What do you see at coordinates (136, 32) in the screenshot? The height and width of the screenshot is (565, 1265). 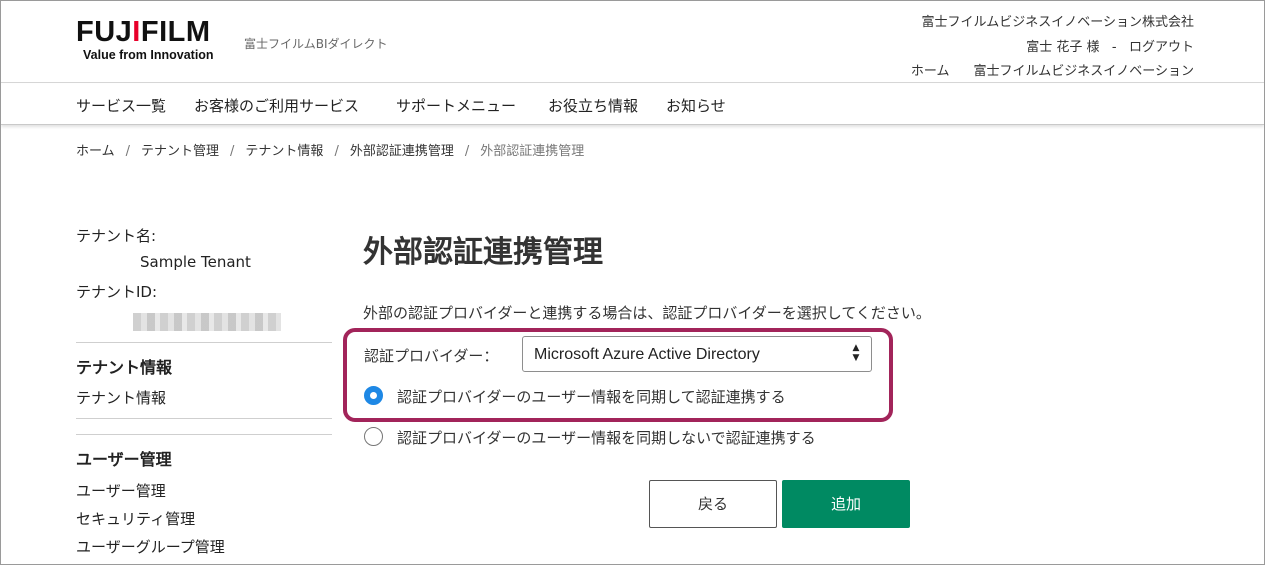 I see `logo-accent: I` at bounding box center [136, 32].